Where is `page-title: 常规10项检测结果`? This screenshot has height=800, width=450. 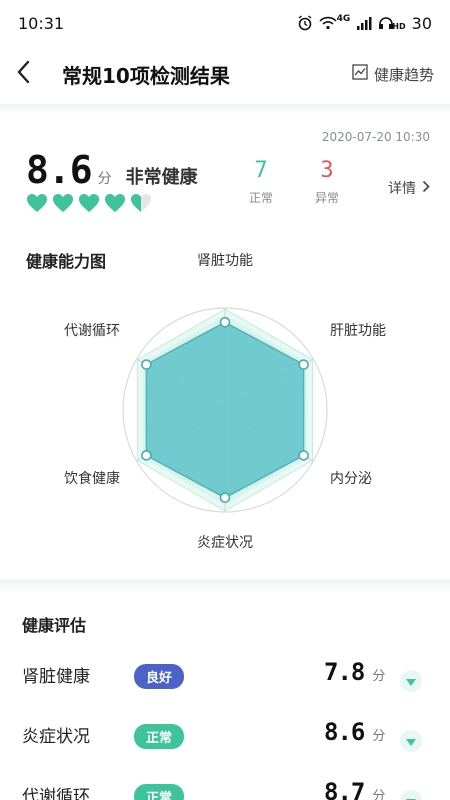 page-title: 常规10项检测结果 is located at coordinates (146, 75).